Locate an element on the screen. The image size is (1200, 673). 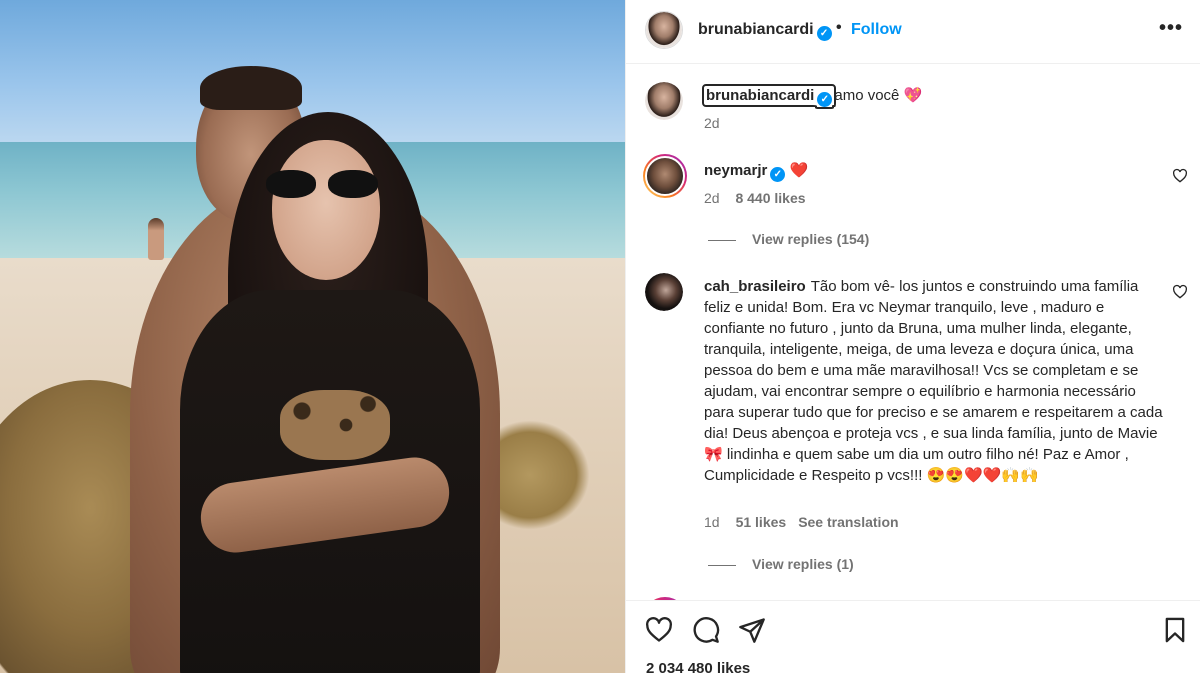
heart-outline-icon is located at coordinates (659, 630).